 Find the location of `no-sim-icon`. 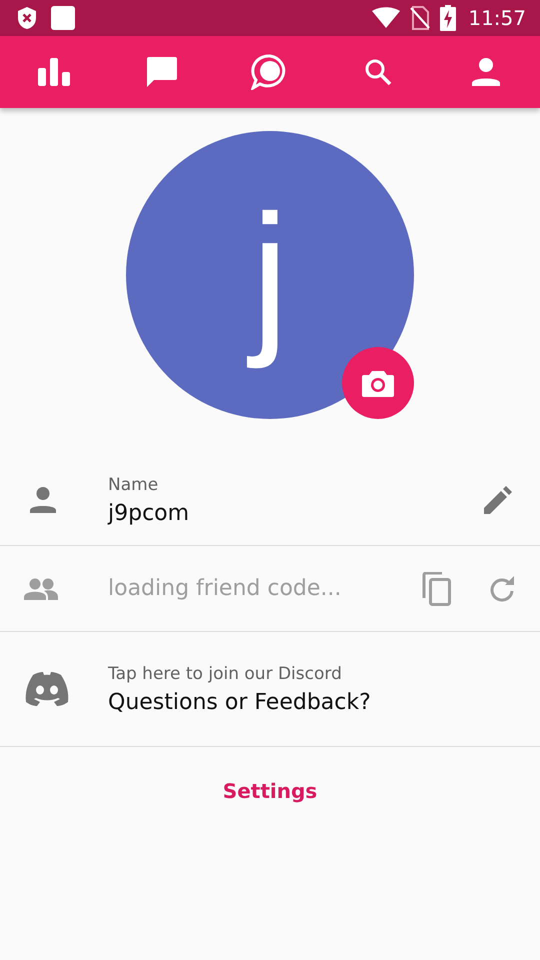

no-sim-icon is located at coordinates (420, 18).